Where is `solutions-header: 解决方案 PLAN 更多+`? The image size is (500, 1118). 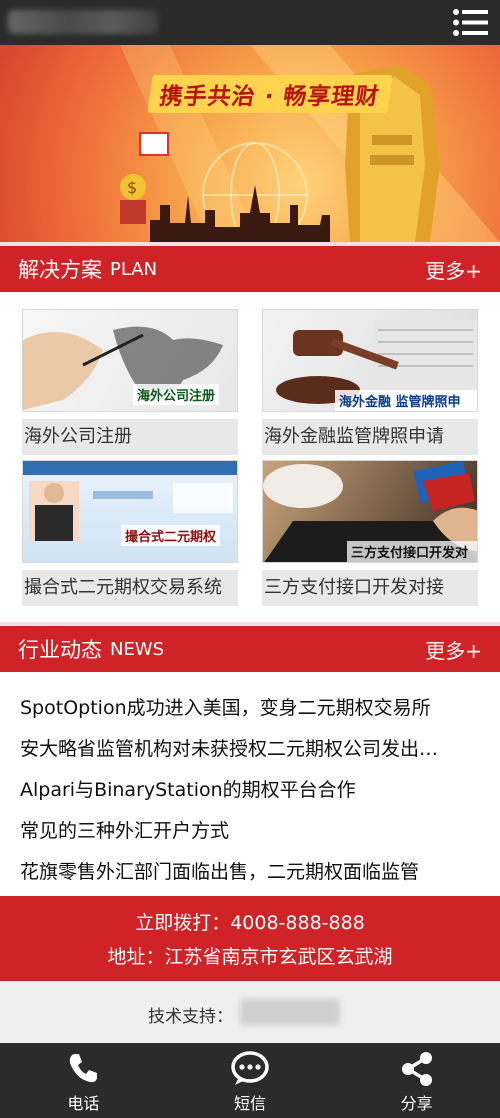 solutions-header: 解决方案 PLAN 更多+ is located at coordinates (250, 267).